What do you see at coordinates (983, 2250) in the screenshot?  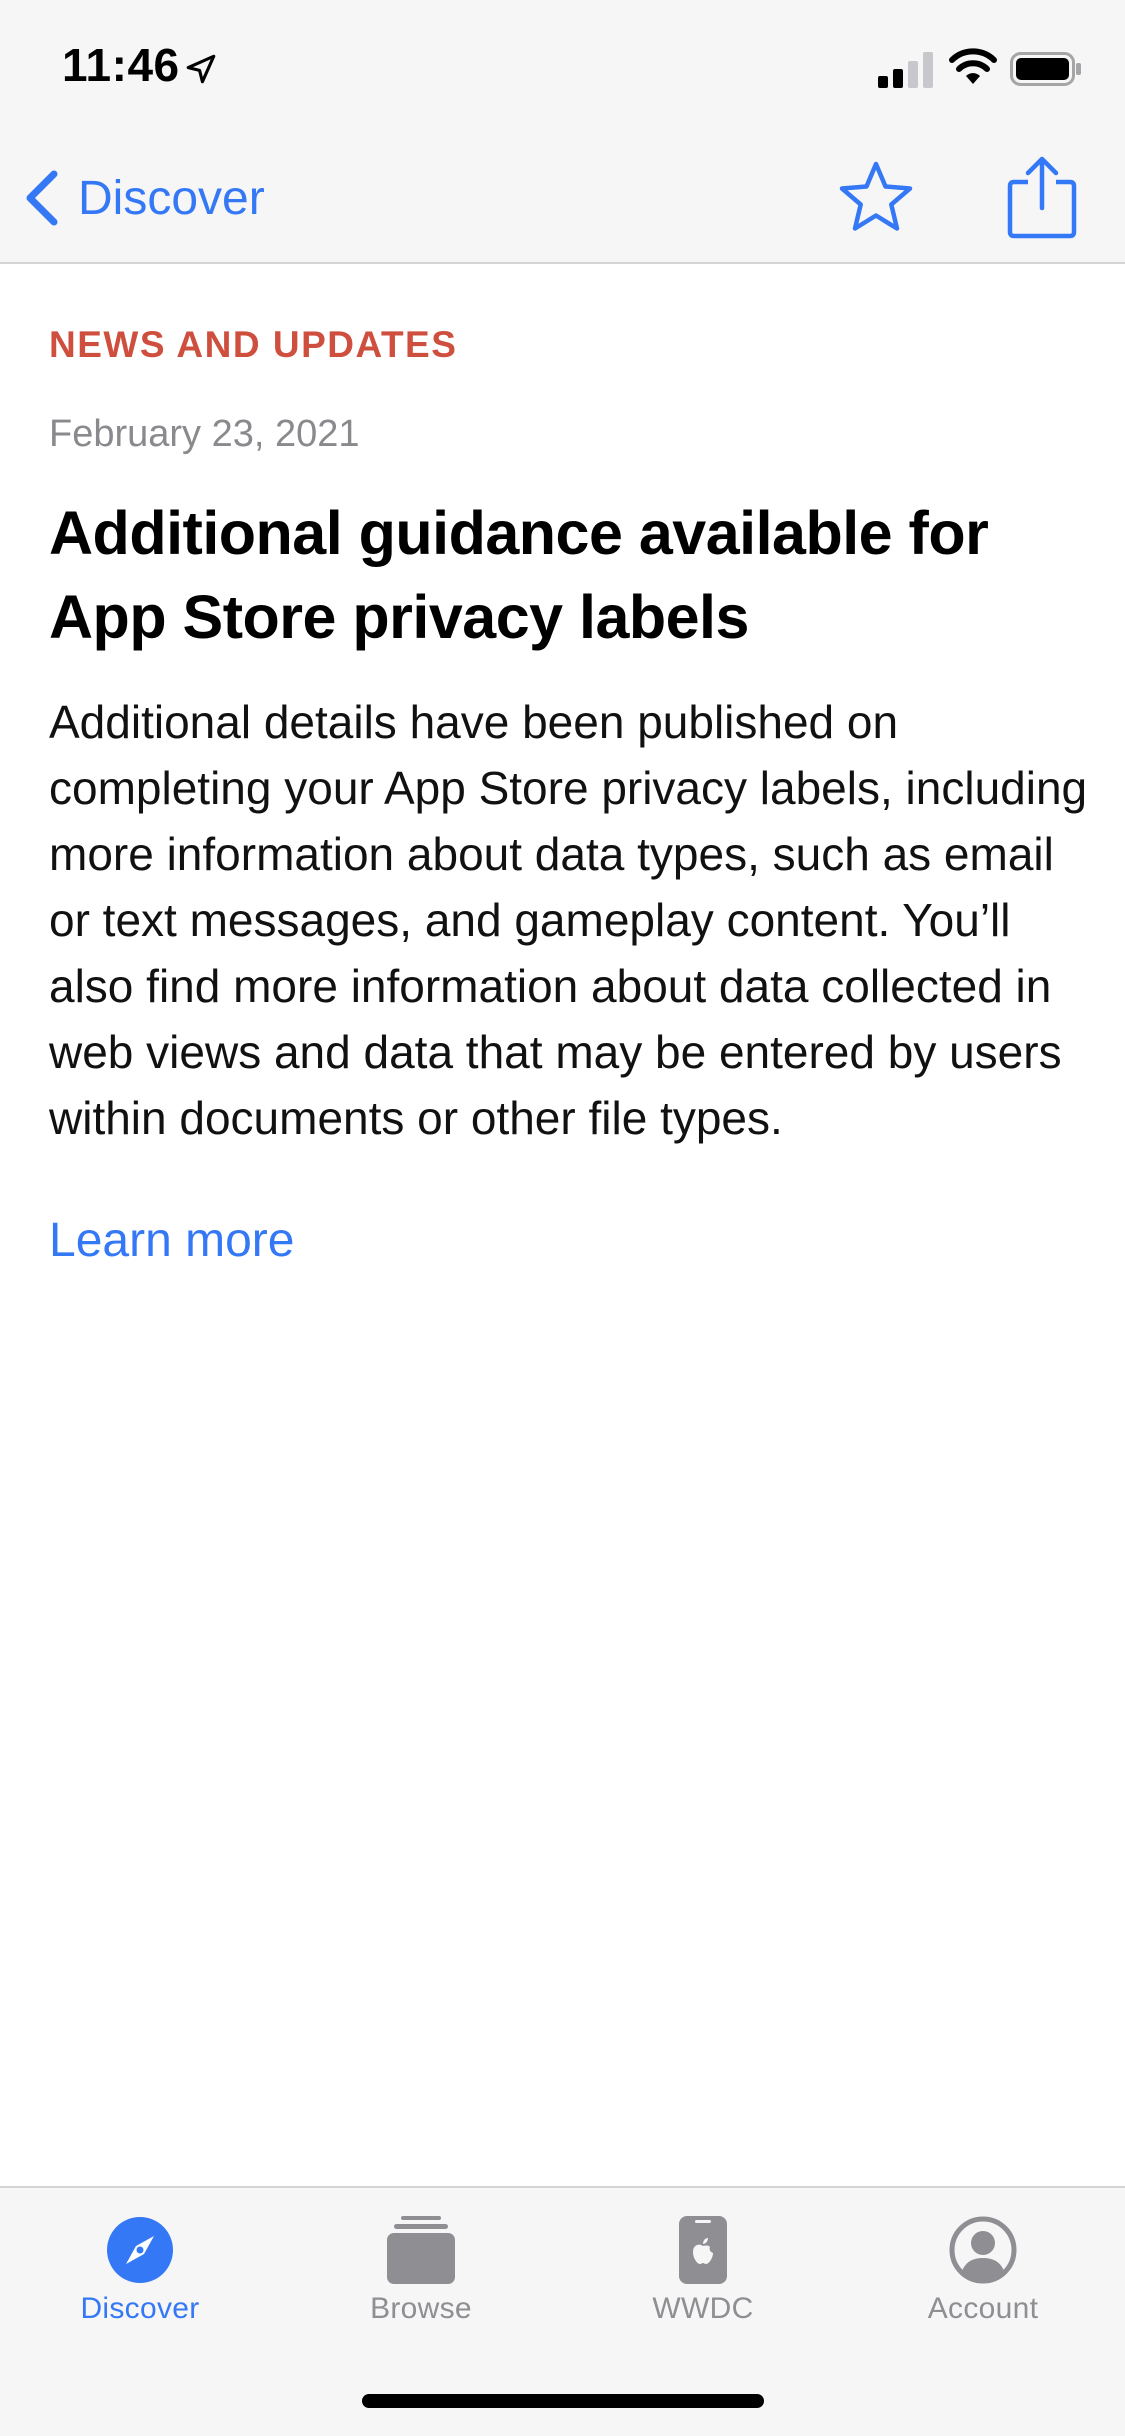 I see `person-circle-icon` at bounding box center [983, 2250].